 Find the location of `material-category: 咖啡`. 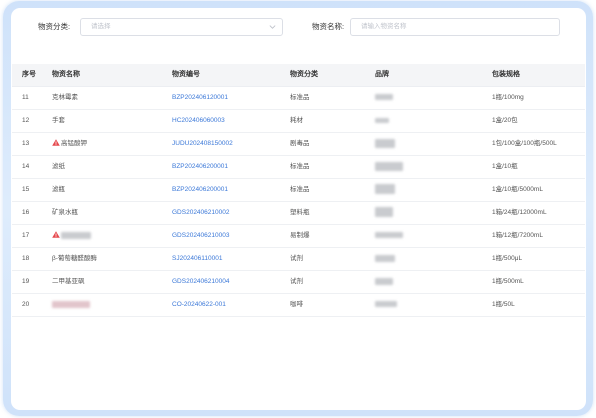

material-category: 咖啡 is located at coordinates (296, 304).